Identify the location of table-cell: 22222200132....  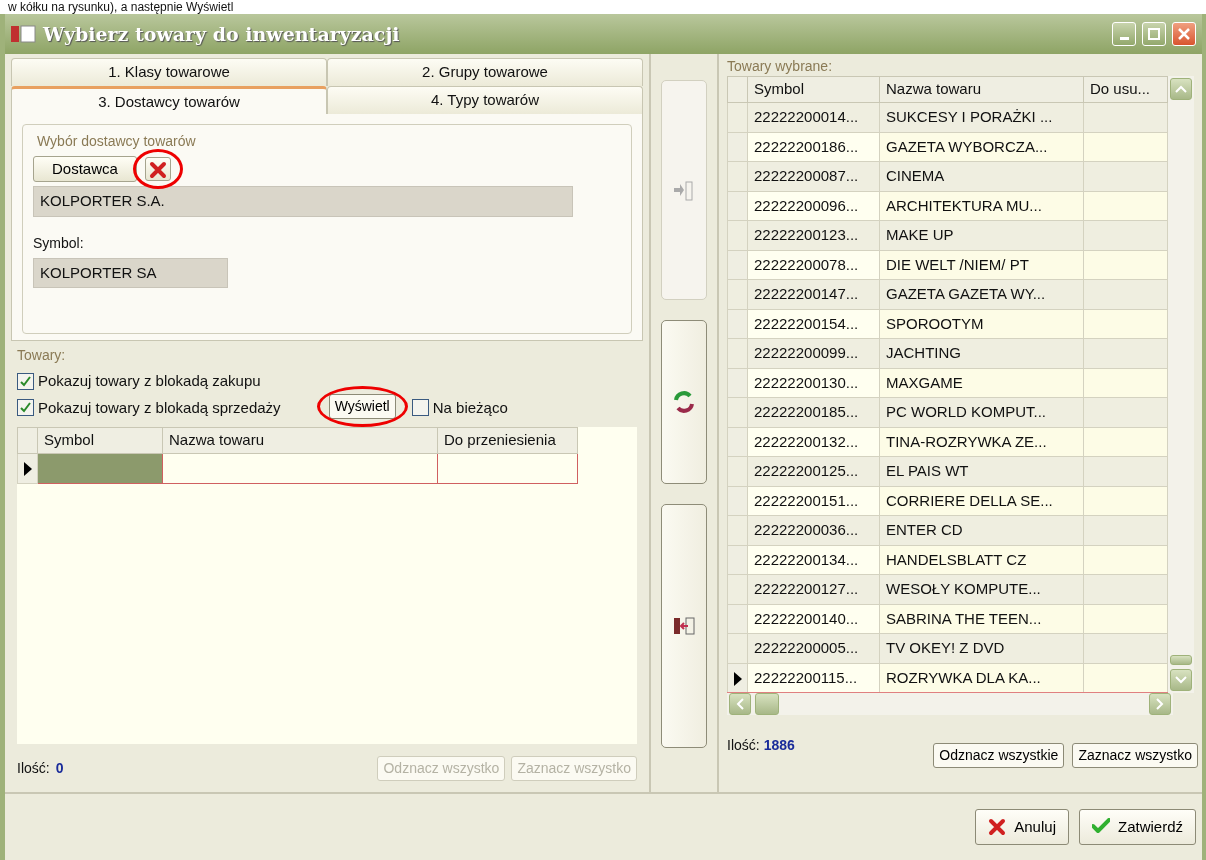
(813, 442).